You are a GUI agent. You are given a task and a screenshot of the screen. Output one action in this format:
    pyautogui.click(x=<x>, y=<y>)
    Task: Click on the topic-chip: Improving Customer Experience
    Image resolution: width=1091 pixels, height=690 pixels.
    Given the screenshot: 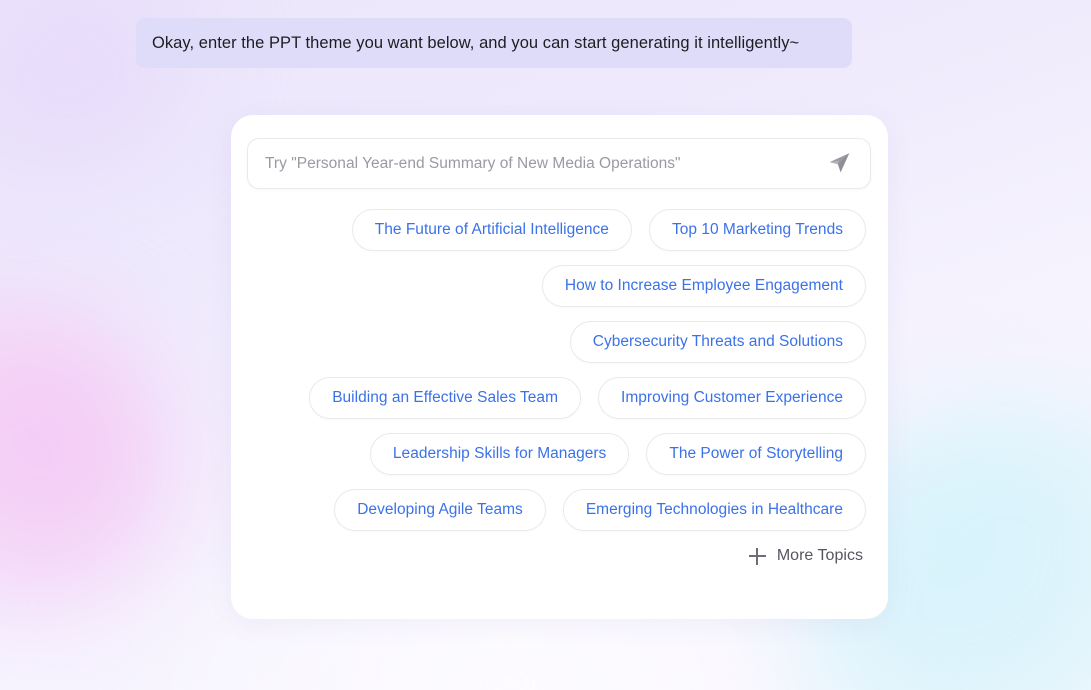 What is the action you would take?
    pyautogui.click(x=732, y=398)
    